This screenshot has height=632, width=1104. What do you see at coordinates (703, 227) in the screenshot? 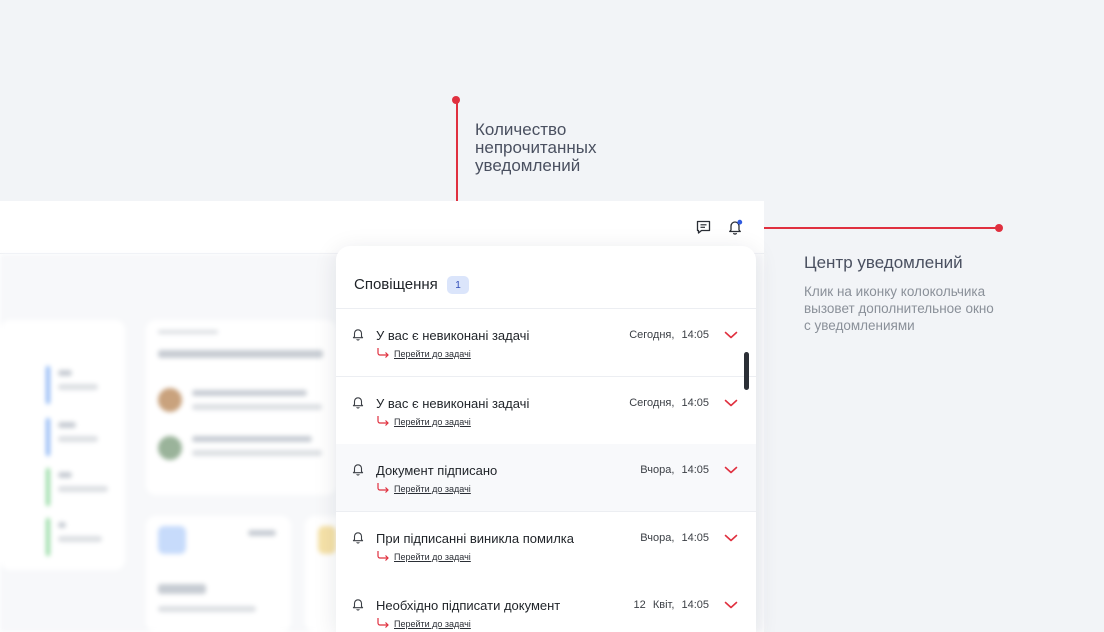
I see `chat-icon` at bounding box center [703, 227].